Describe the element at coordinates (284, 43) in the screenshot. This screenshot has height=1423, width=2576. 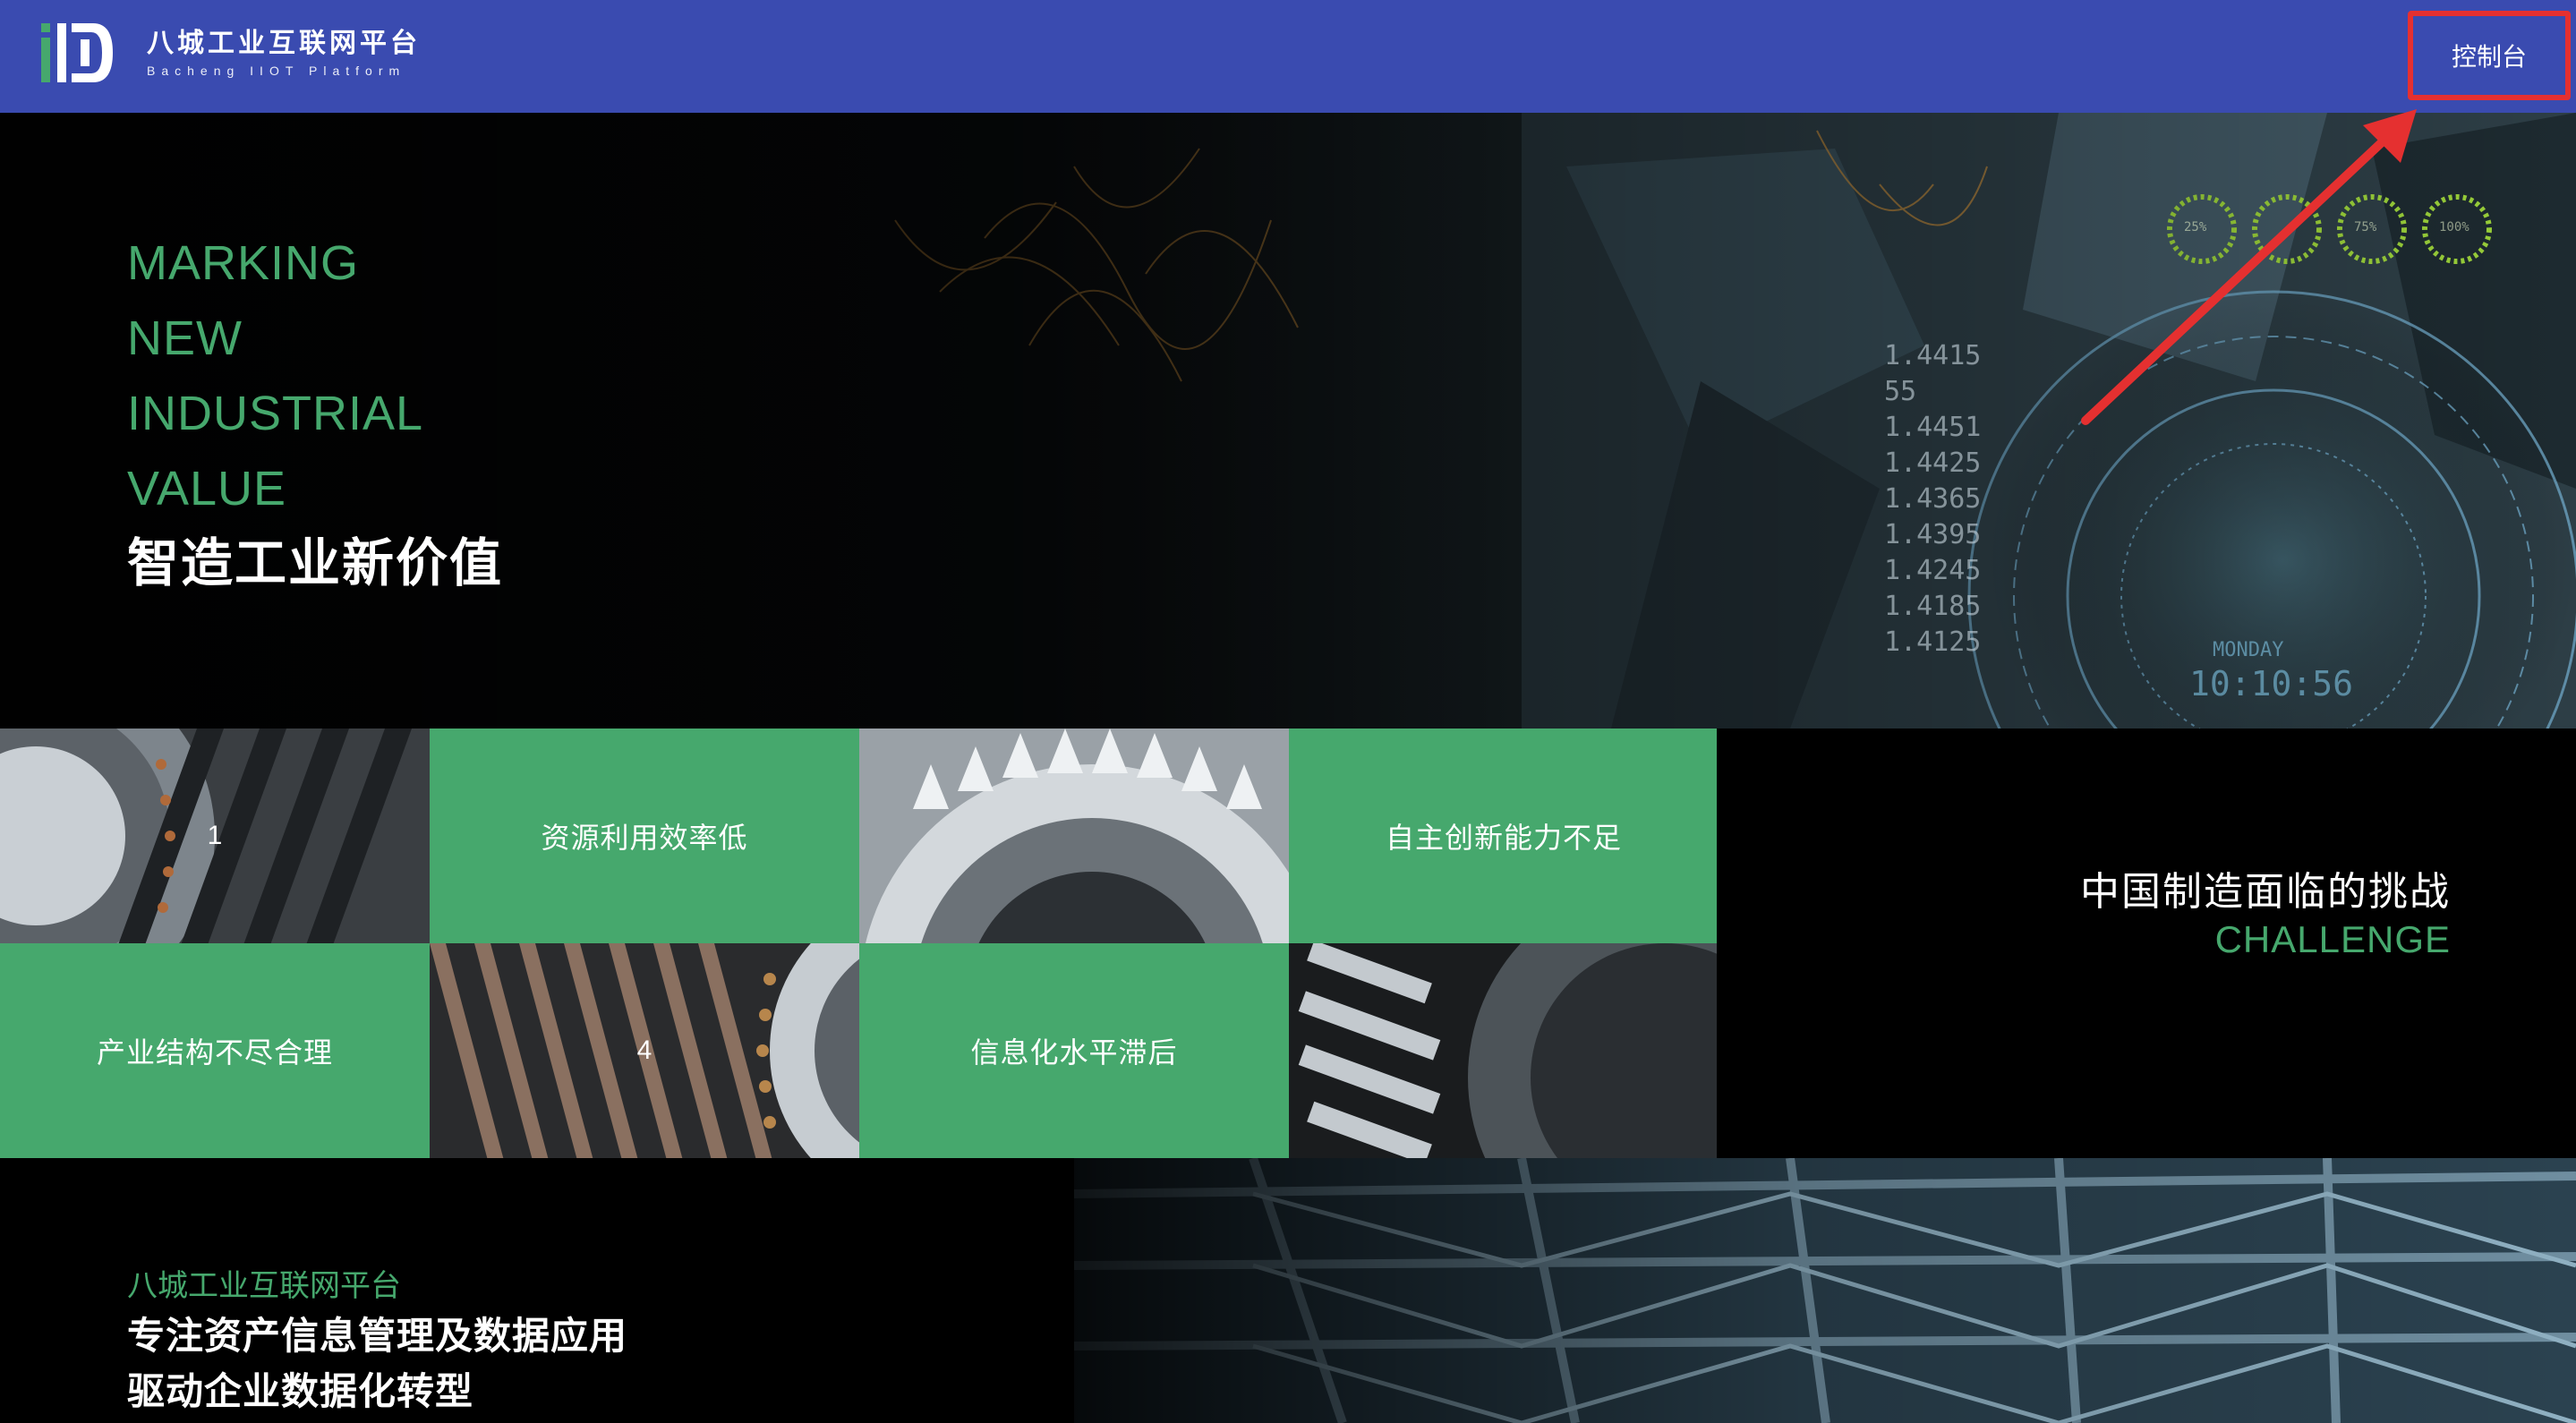
I see `brand-name-cn: 八城工业互联网平台` at that location.